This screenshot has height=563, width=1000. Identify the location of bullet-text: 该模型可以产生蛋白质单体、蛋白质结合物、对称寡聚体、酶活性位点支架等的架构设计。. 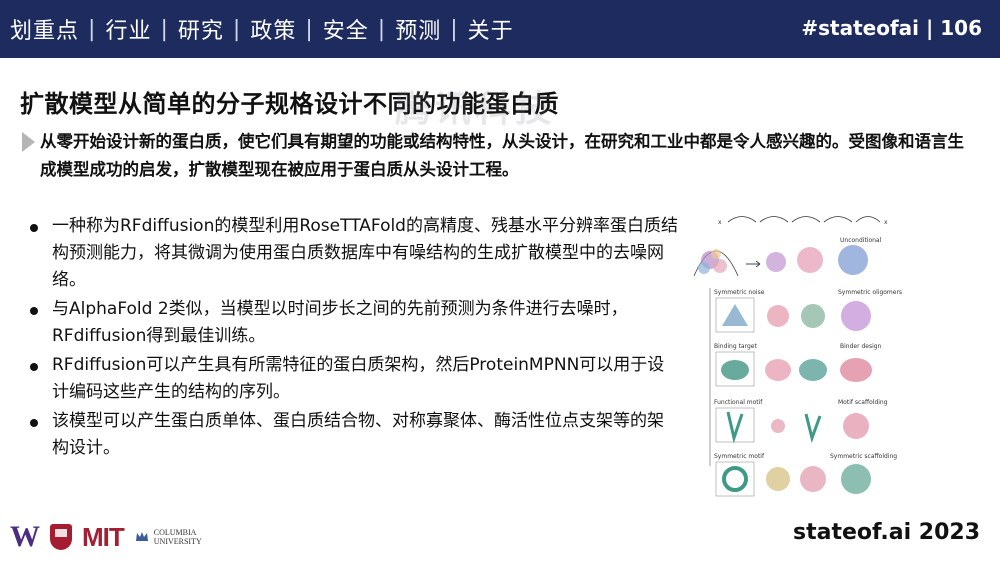
(358, 434).